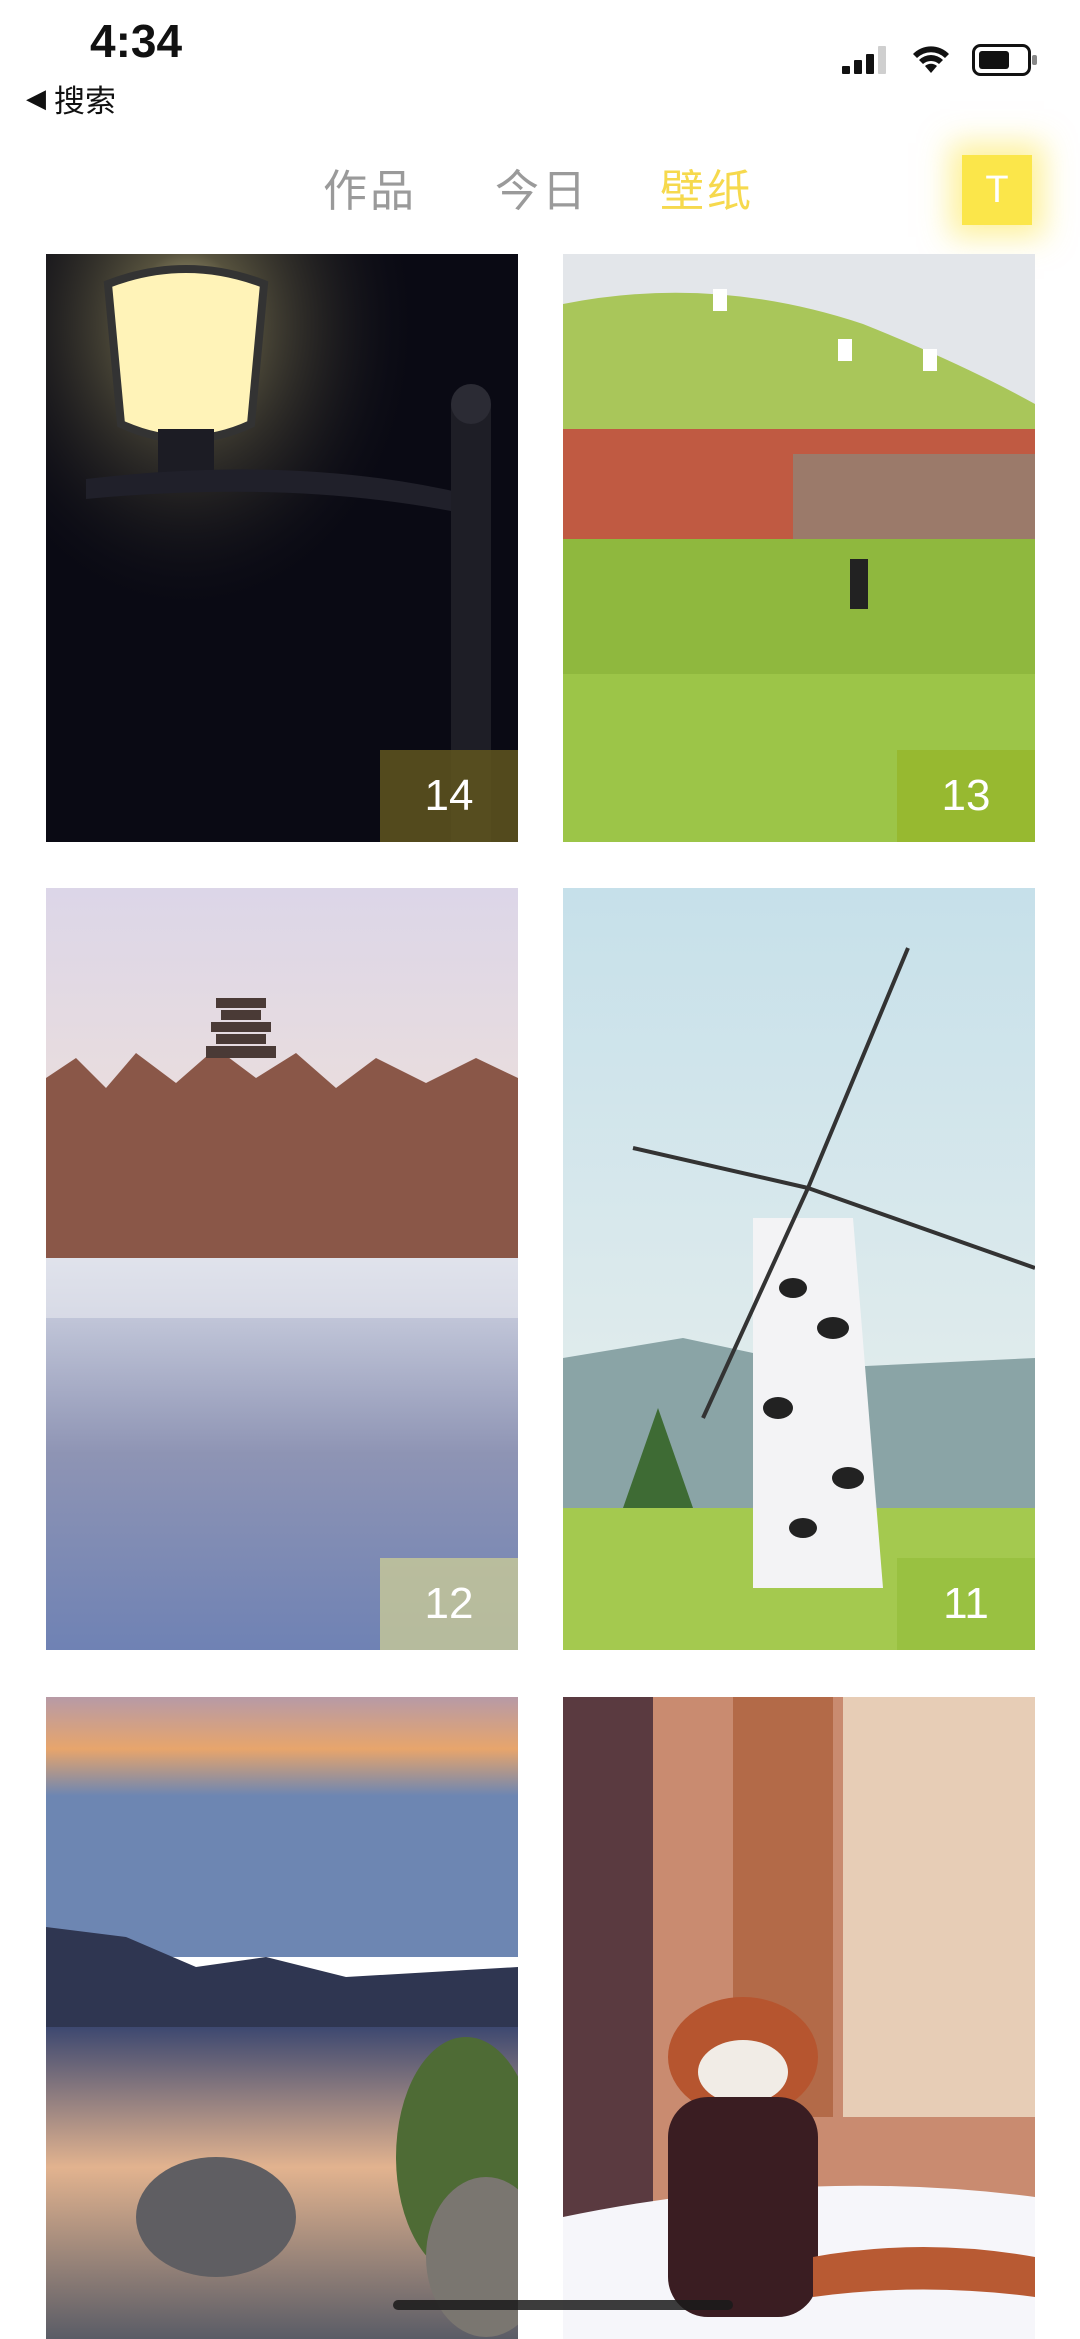 Image resolution: width=1080 pixels, height=2339 pixels. I want to click on status-time: 4:34, so click(136, 41).